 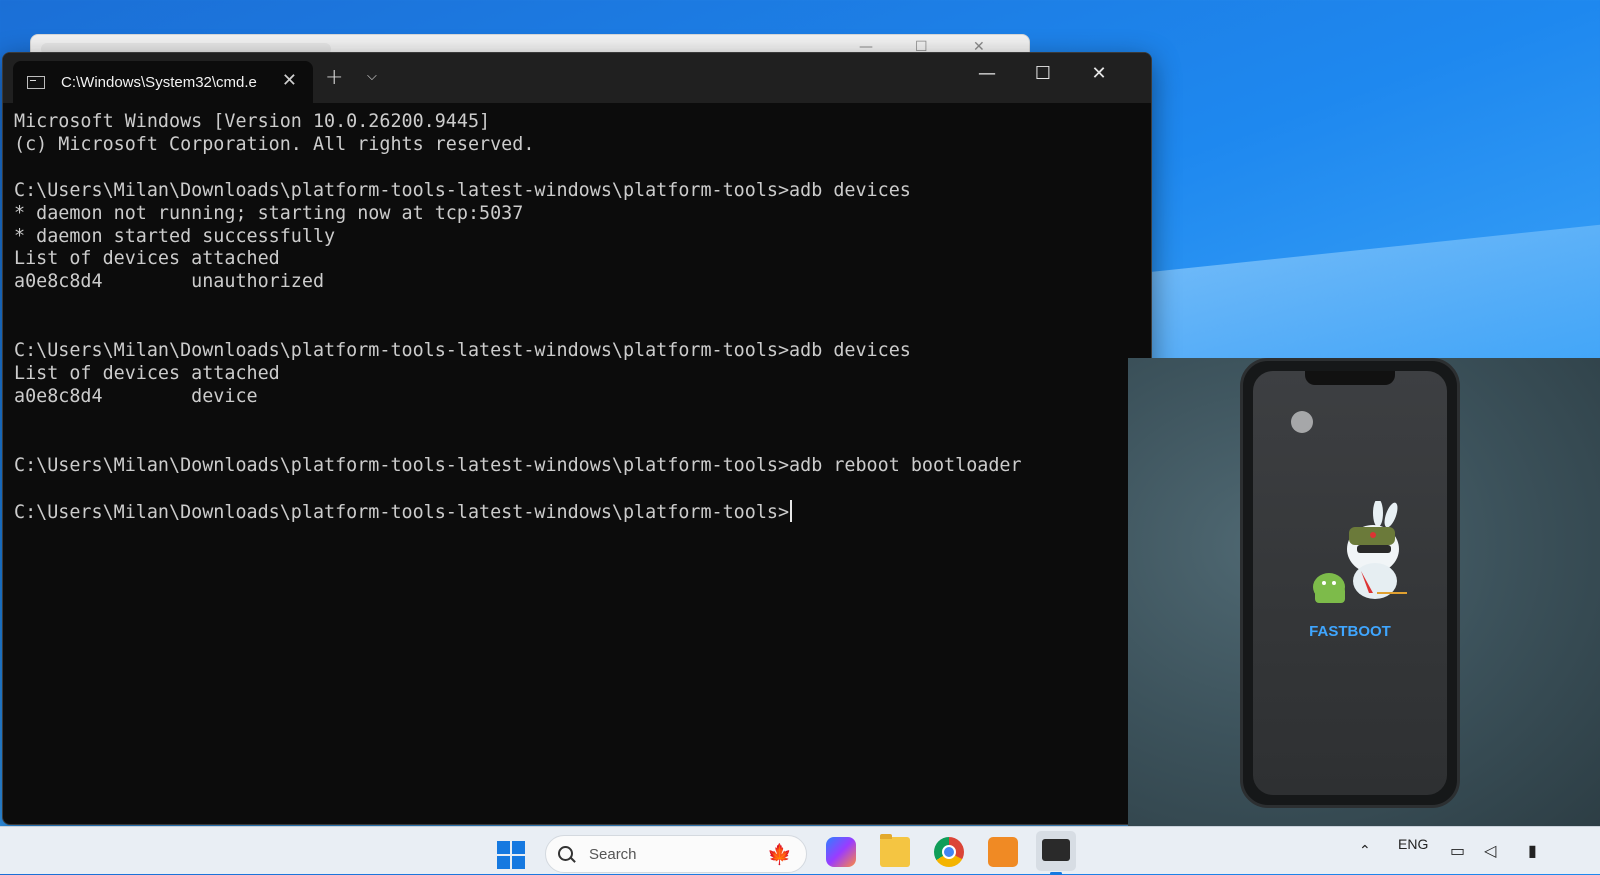 What do you see at coordinates (175, 236) in the screenshot?
I see `console-line: * daemon started successfully` at bounding box center [175, 236].